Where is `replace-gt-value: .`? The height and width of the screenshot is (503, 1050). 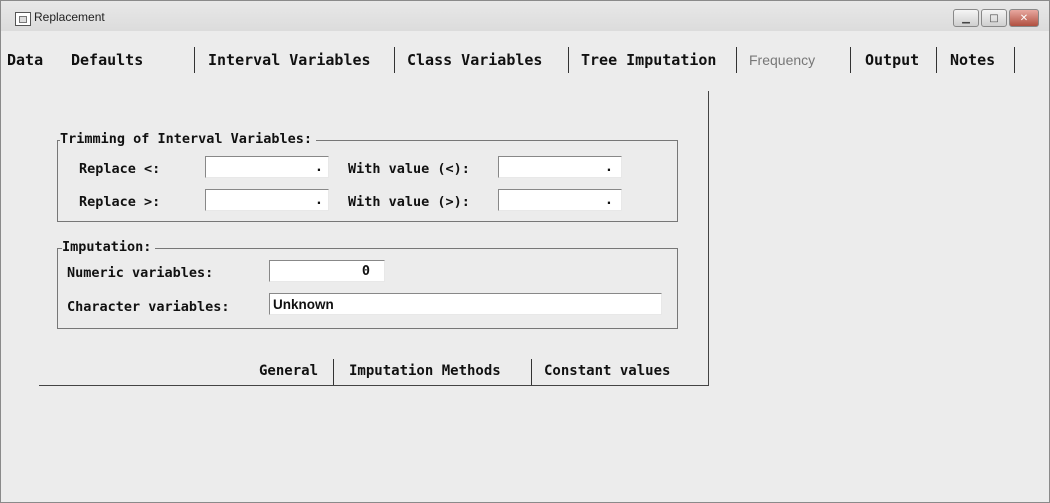 replace-gt-value: . is located at coordinates (318, 200).